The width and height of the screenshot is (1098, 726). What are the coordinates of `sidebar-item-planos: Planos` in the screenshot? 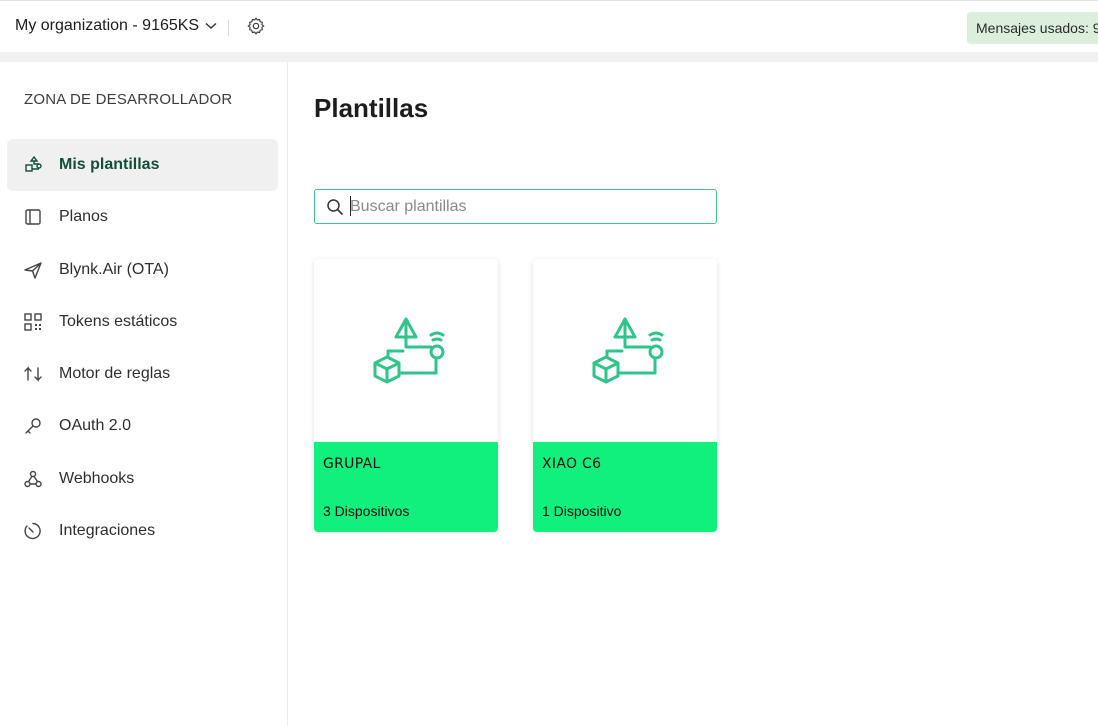 It's located at (142, 217).